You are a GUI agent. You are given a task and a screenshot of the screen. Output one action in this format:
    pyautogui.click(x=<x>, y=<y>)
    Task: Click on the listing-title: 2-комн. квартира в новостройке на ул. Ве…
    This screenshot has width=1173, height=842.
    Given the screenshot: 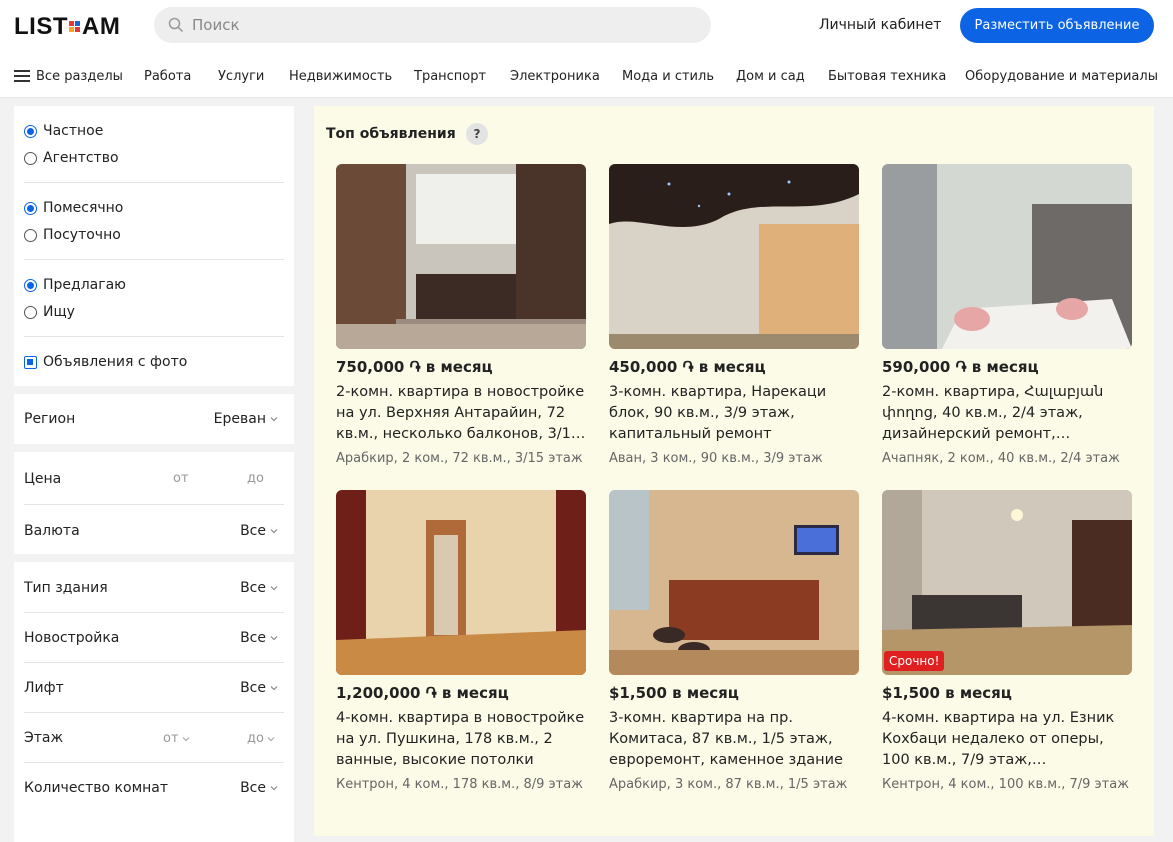 What is the action you would take?
    pyautogui.click(x=461, y=413)
    